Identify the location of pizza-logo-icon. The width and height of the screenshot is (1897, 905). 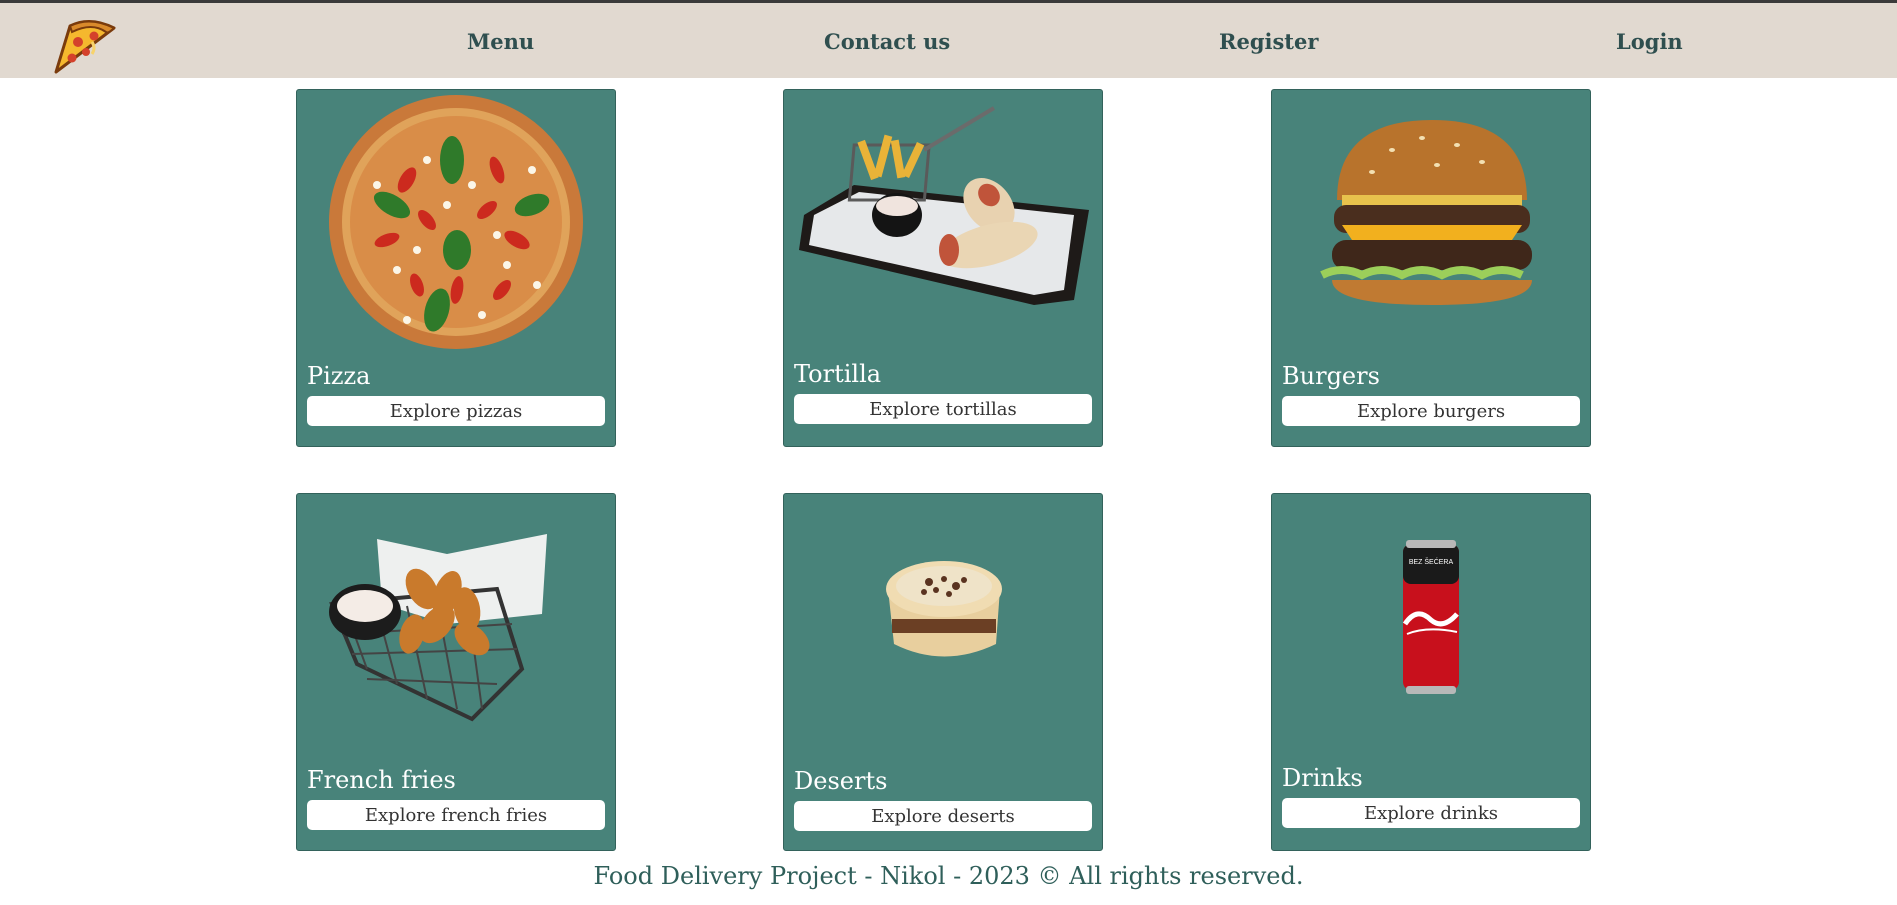
(85, 44).